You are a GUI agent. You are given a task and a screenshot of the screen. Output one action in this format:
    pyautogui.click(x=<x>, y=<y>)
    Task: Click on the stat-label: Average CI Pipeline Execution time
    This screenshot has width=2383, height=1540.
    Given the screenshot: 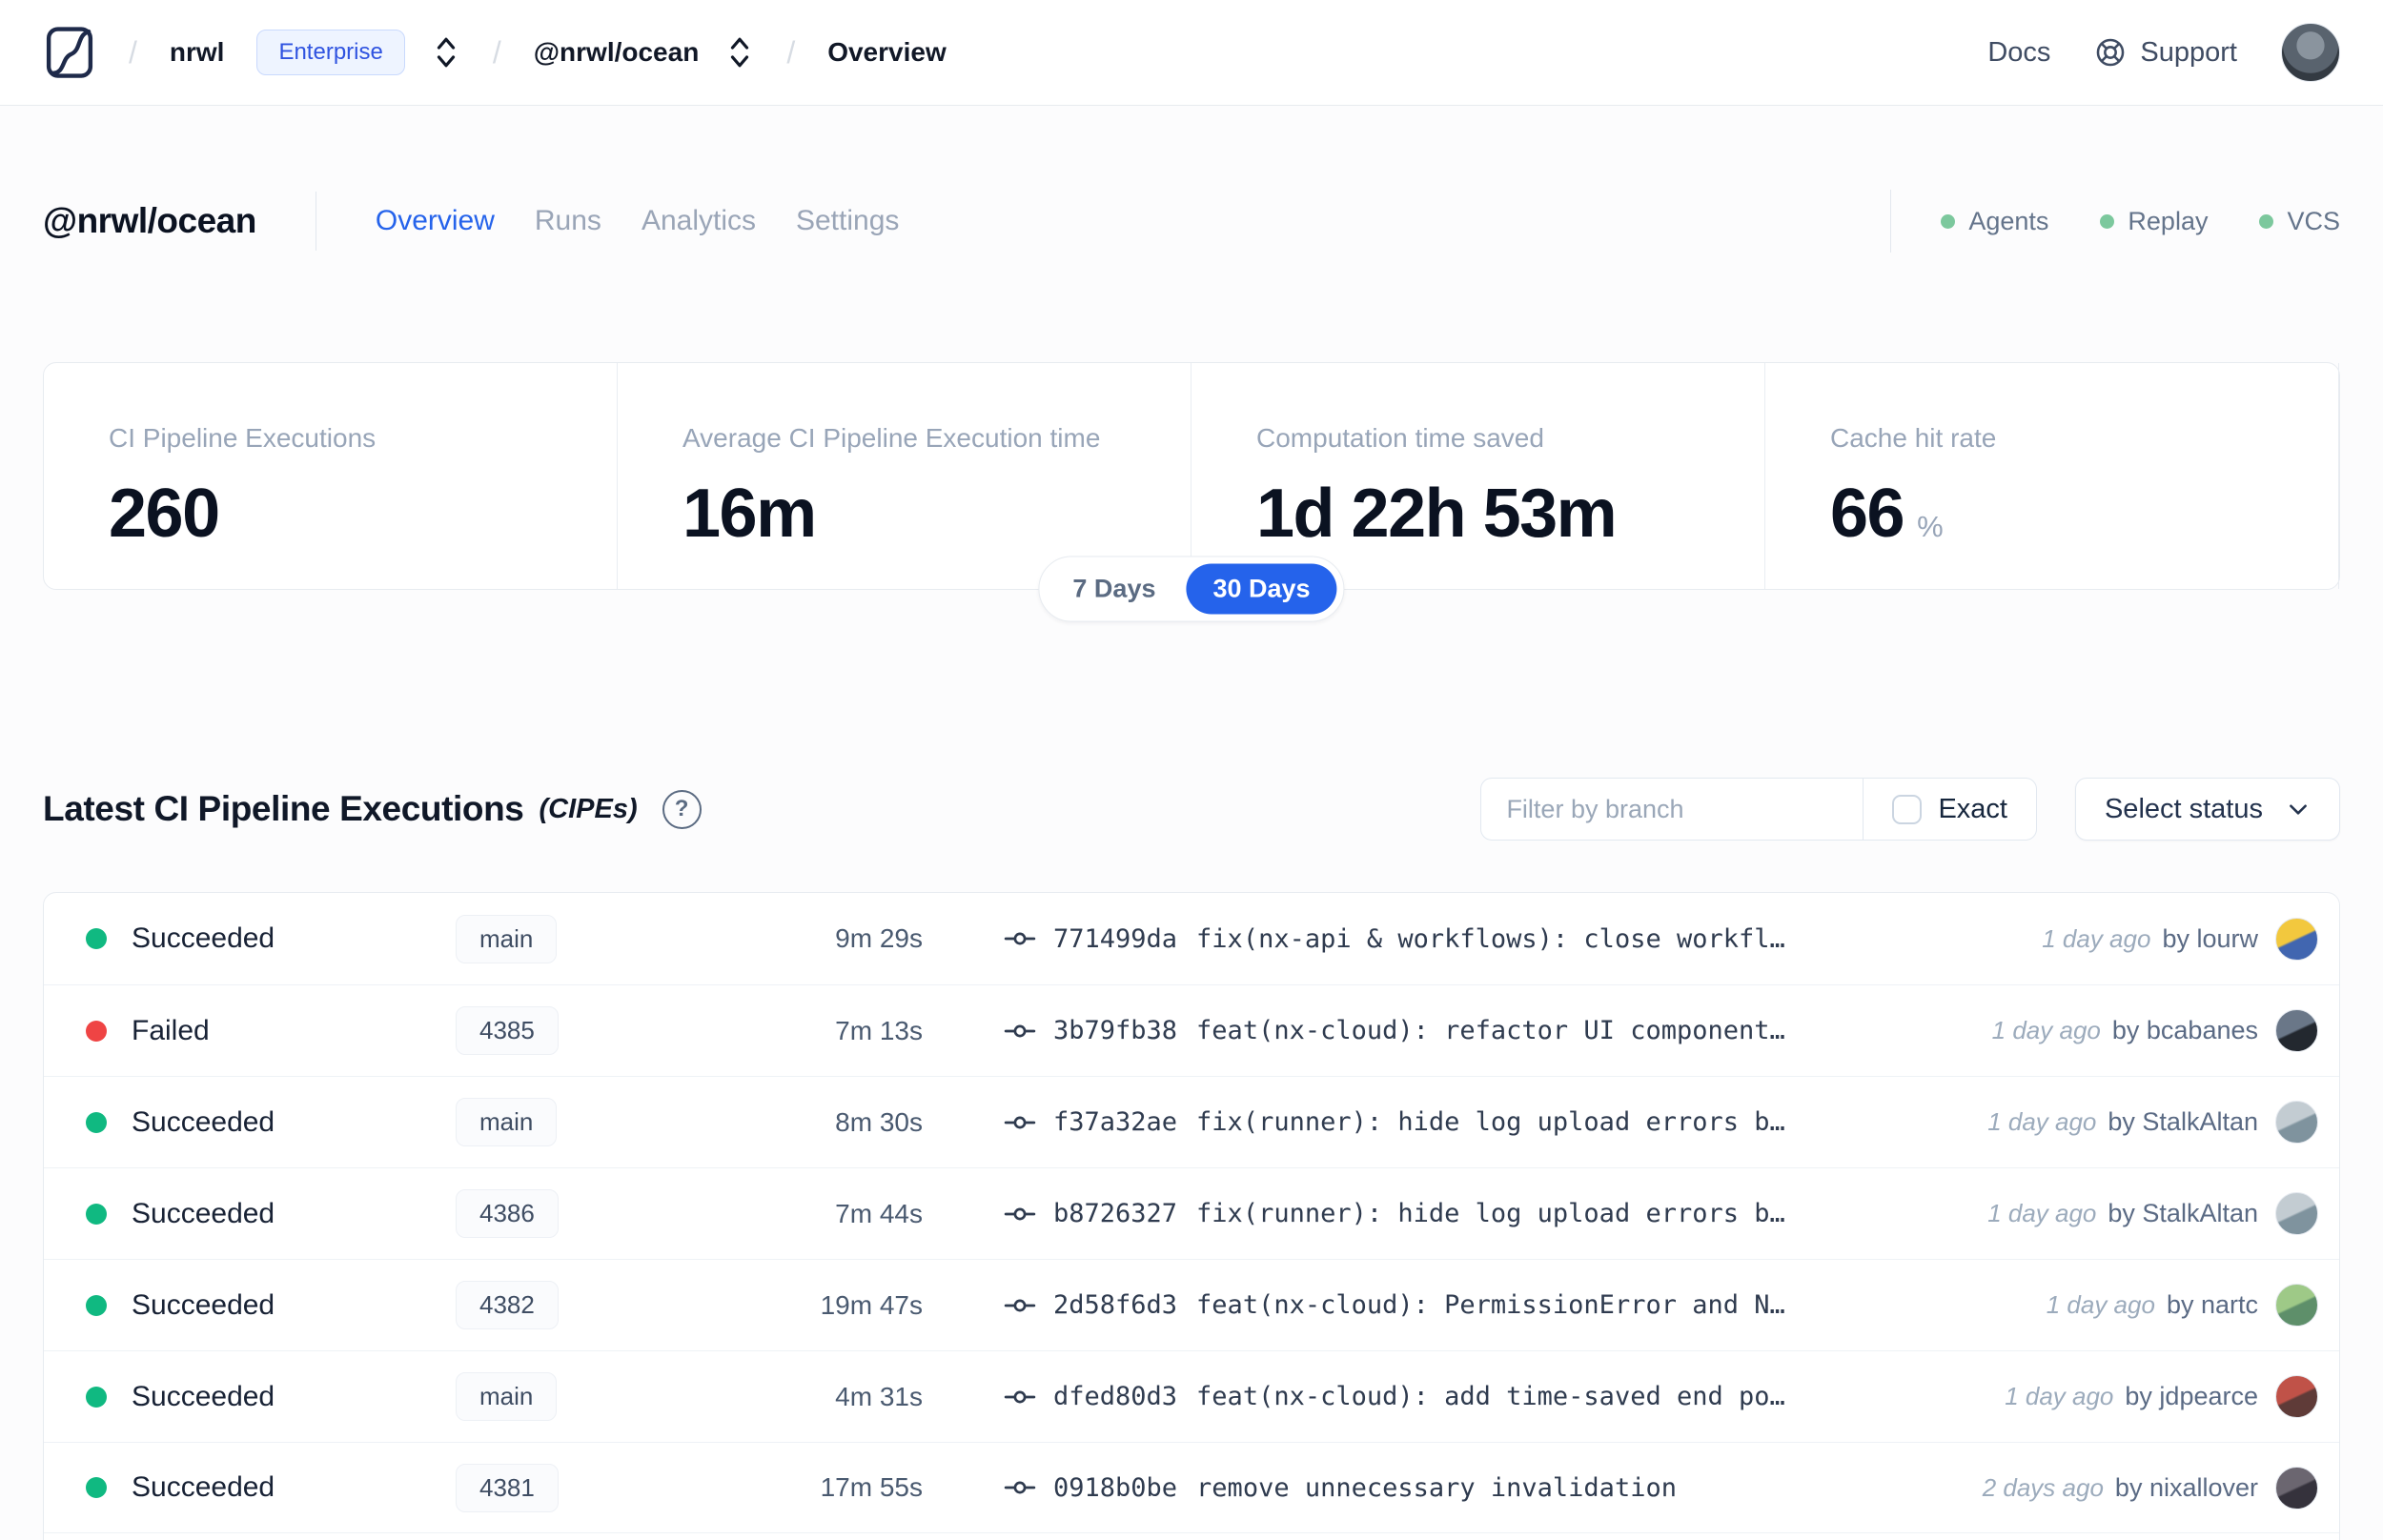 What is the action you would take?
    pyautogui.click(x=892, y=438)
    